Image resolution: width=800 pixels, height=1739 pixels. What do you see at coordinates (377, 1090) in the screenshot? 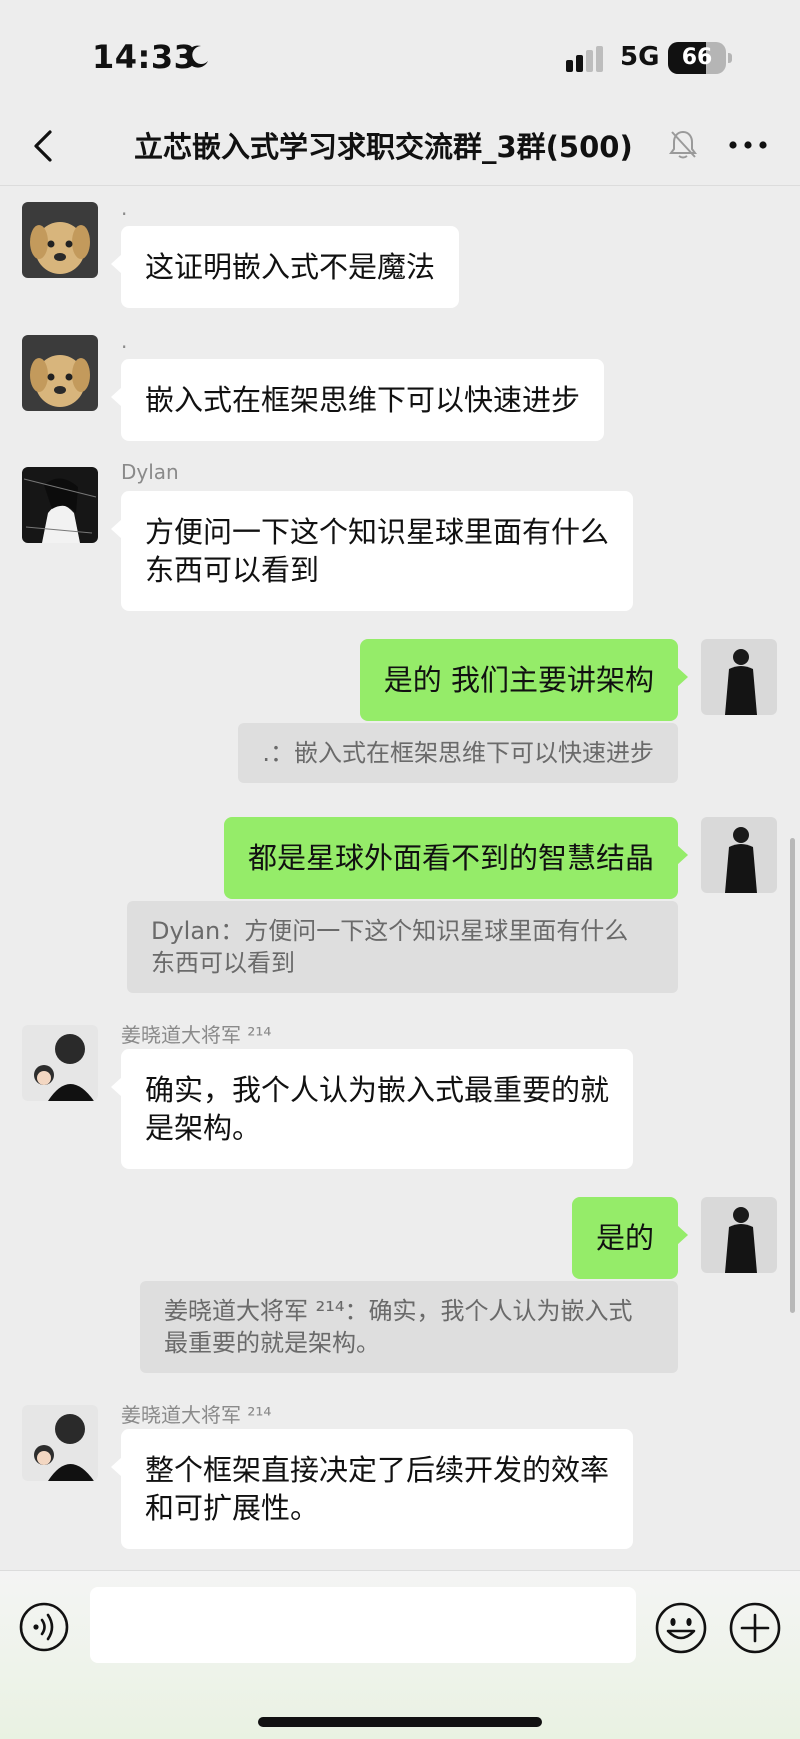
I see `message-text-line: 确实，我个人认为嵌入式最重要的就` at bounding box center [377, 1090].